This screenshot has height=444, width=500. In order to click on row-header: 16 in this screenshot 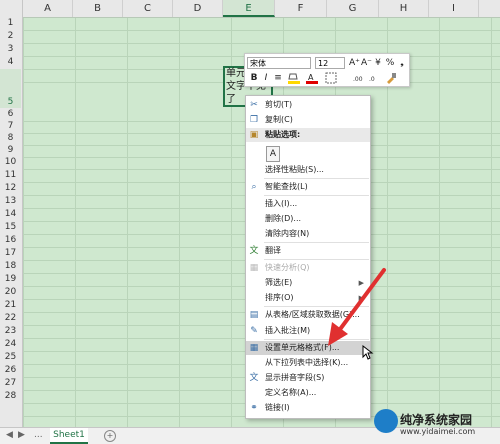, I will do `click(10, 240)`.